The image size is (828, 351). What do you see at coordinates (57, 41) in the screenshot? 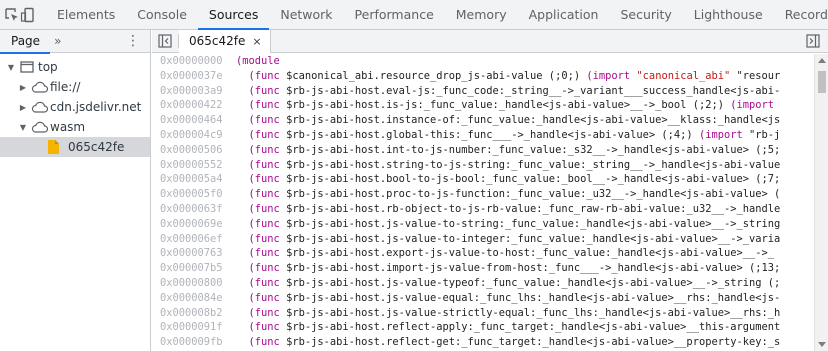
I see `more-tabs-icon: »` at bounding box center [57, 41].